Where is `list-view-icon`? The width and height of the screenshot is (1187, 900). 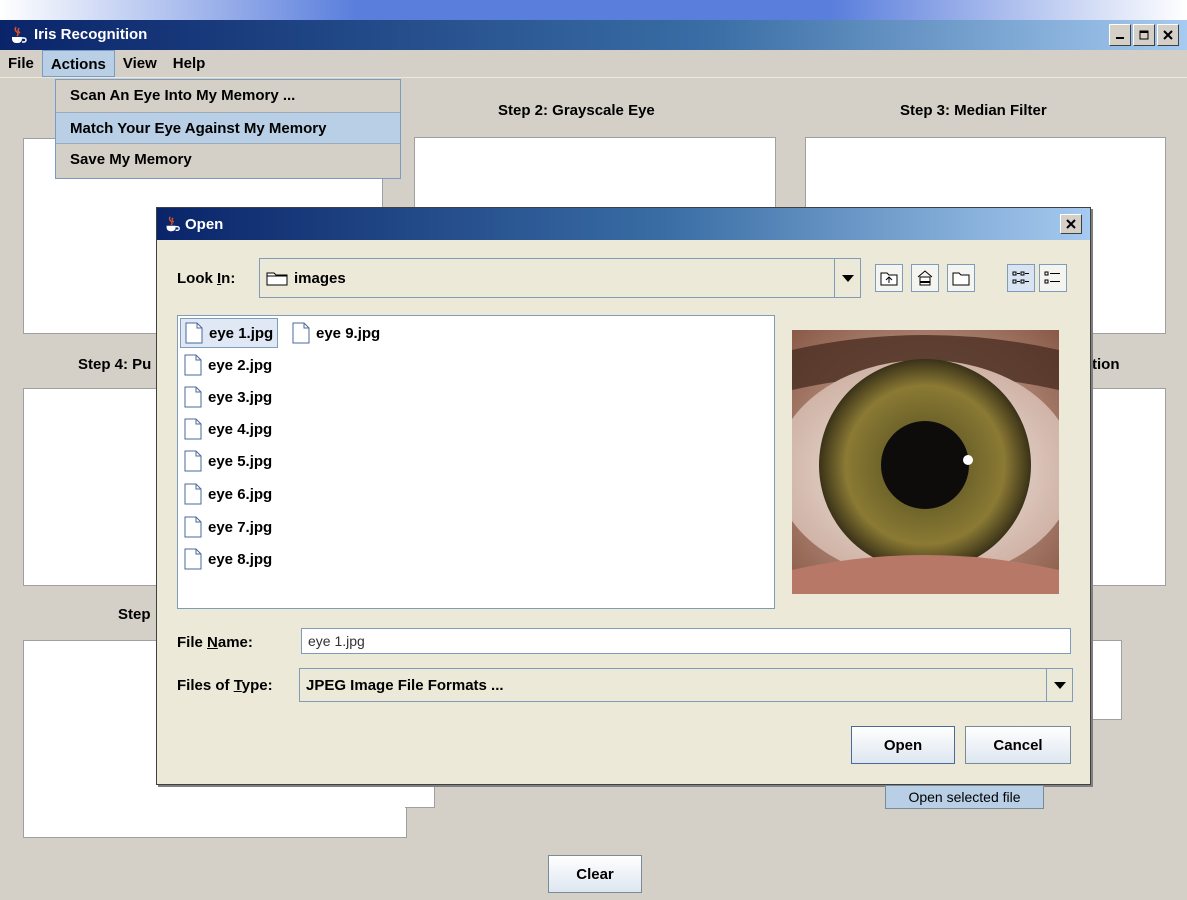 list-view-icon is located at coordinates (1020, 277).